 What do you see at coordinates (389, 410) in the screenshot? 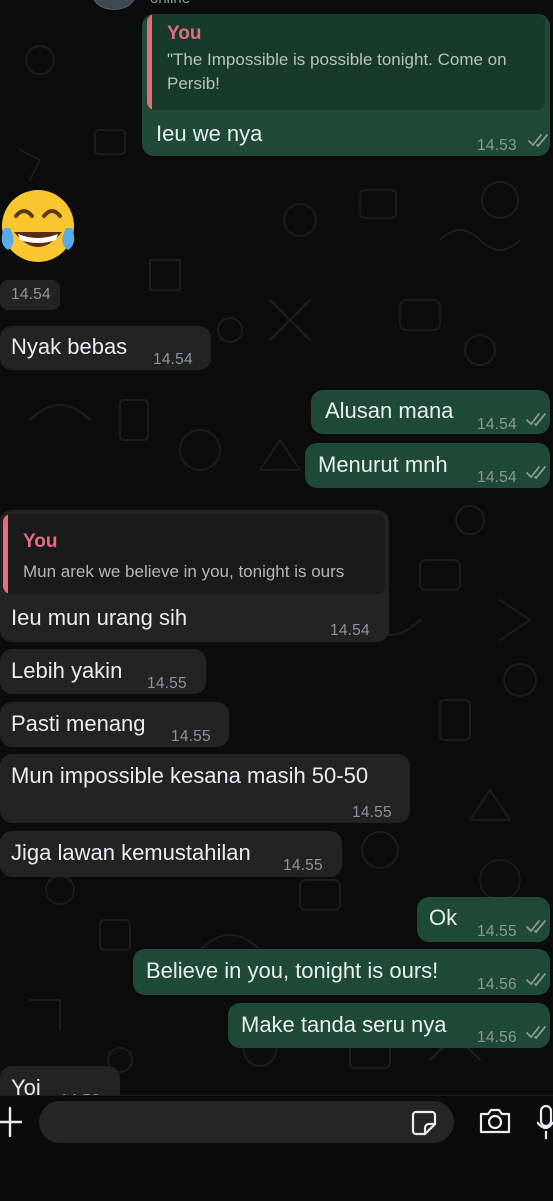
I see `message-text: Alusan mana` at bounding box center [389, 410].